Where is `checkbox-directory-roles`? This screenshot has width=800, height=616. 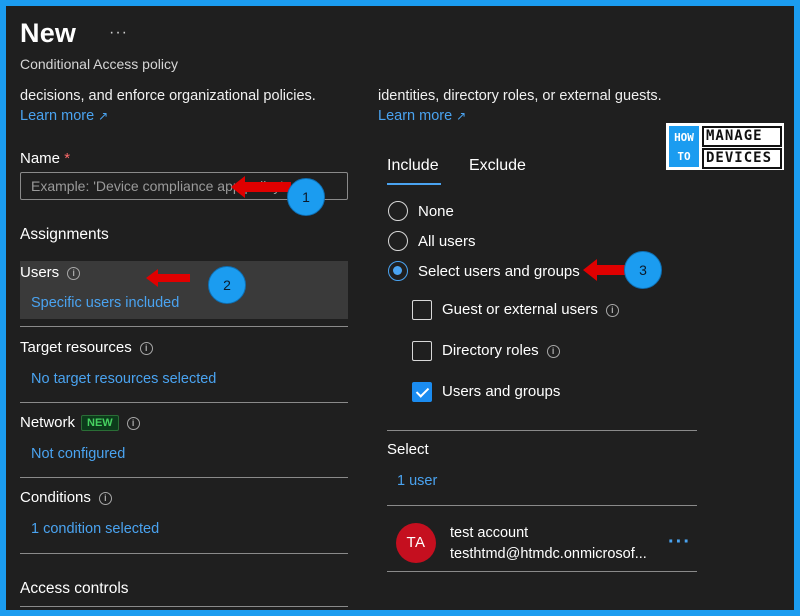 checkbox-directory-roles is located at coordinates (422, 351).